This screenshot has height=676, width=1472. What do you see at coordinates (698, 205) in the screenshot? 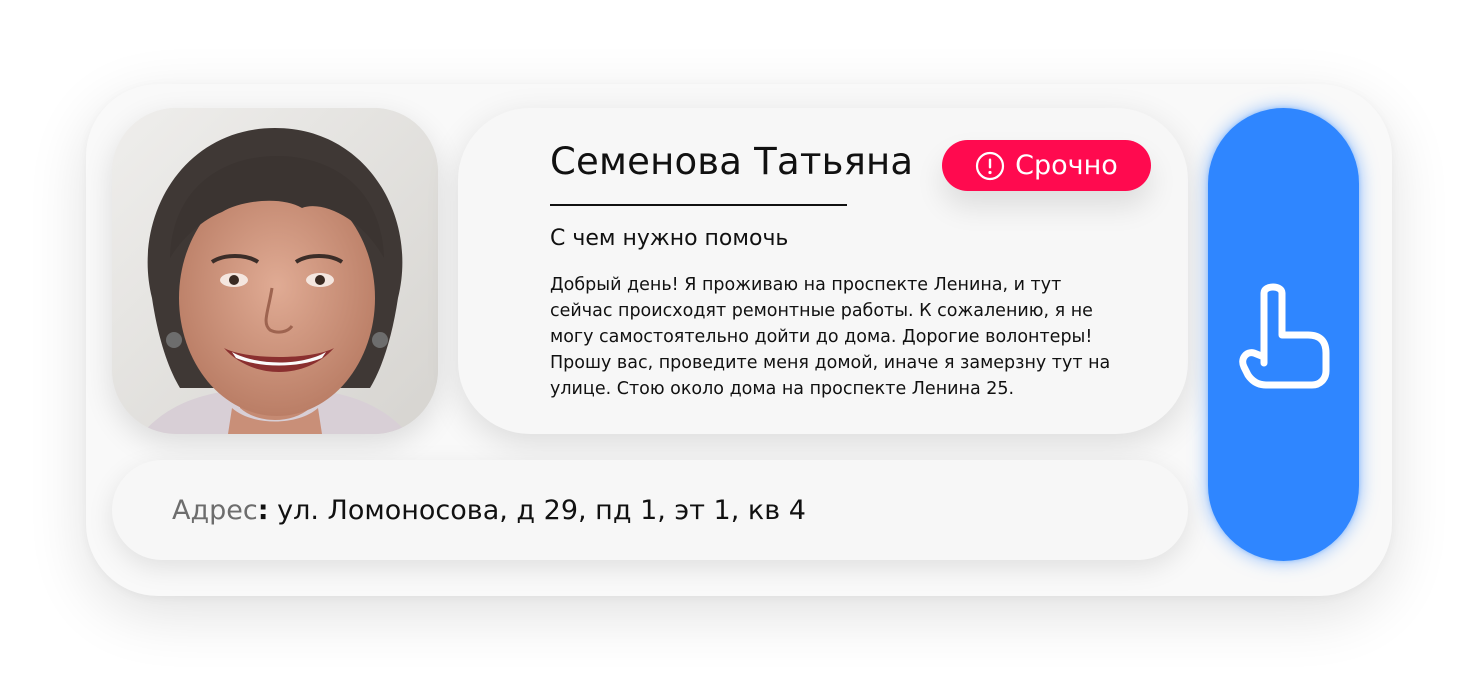
I see `name-underline` at bounding box center [698, 205].